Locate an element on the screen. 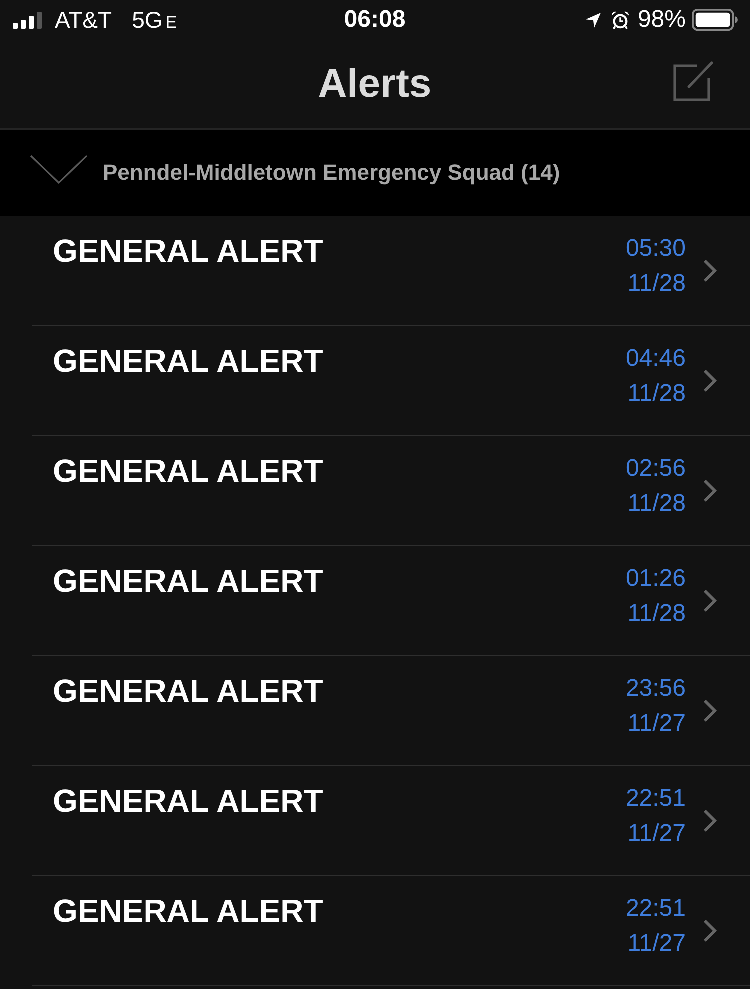 This screenshot has width=750, height=989. battery-icon is located at coordinates (715, 20).